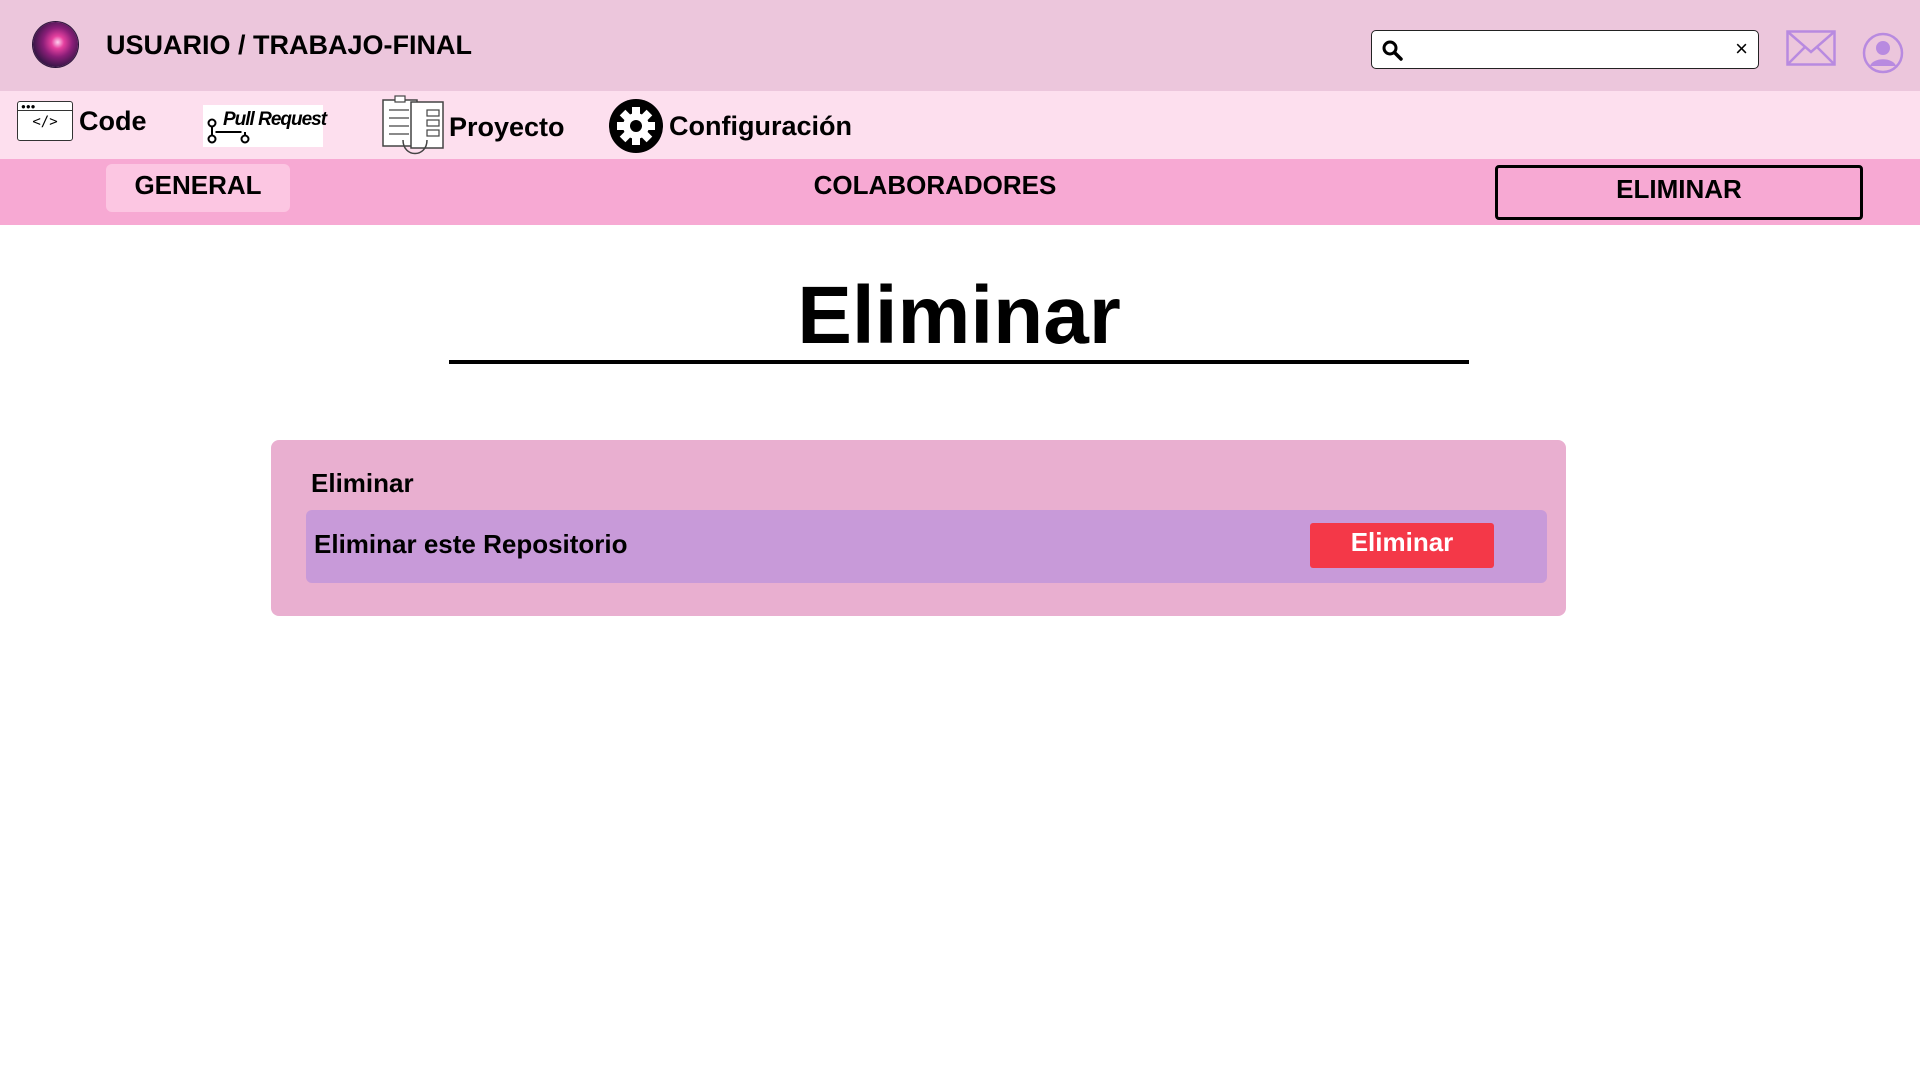  I want to click on mail-icon, so click(1811, 48).